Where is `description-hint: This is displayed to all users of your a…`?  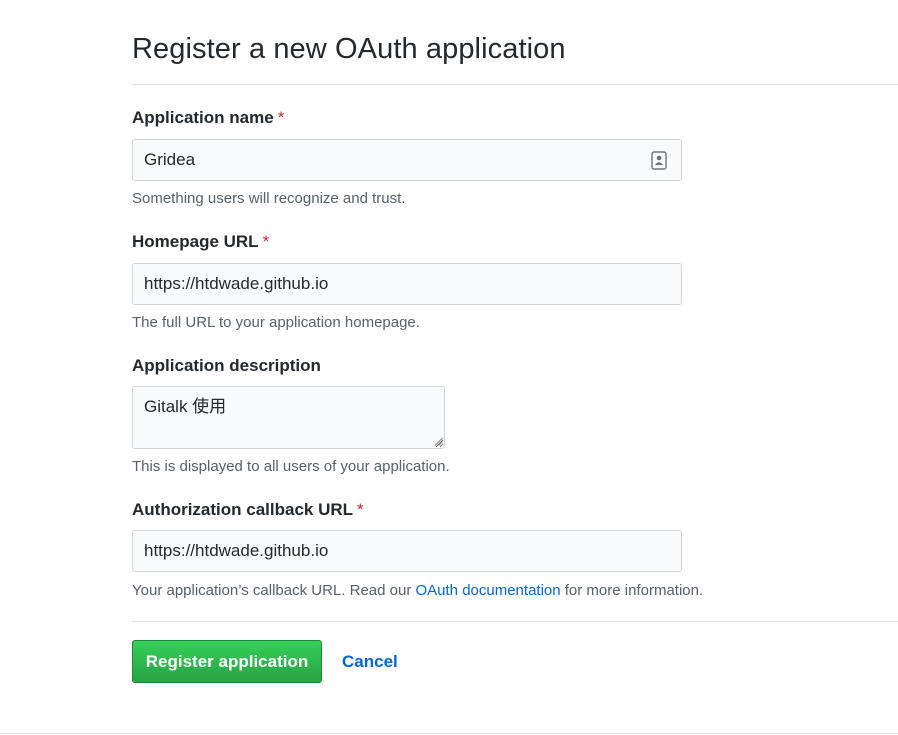 description-hint: This is displayed to all users of your a… is located at coordinates (291, 466).